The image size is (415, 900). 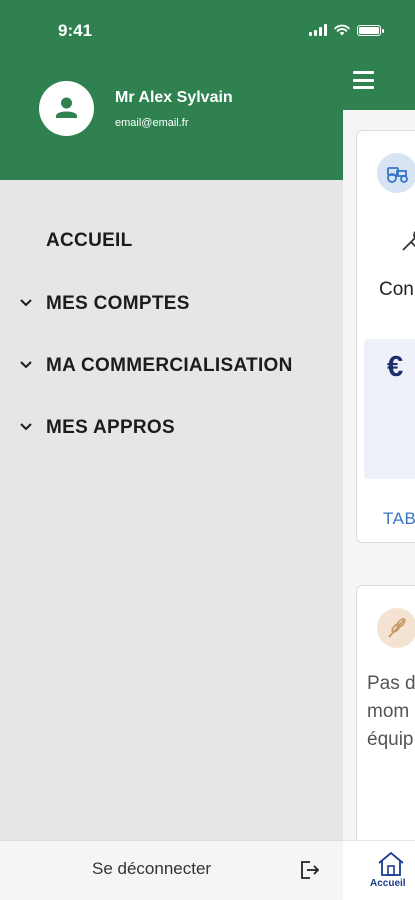 What do you see at coordinates (110, 427) in the screenshot?
I see `menu-item-label: MES APPROS` at bounding box center [110, 427].